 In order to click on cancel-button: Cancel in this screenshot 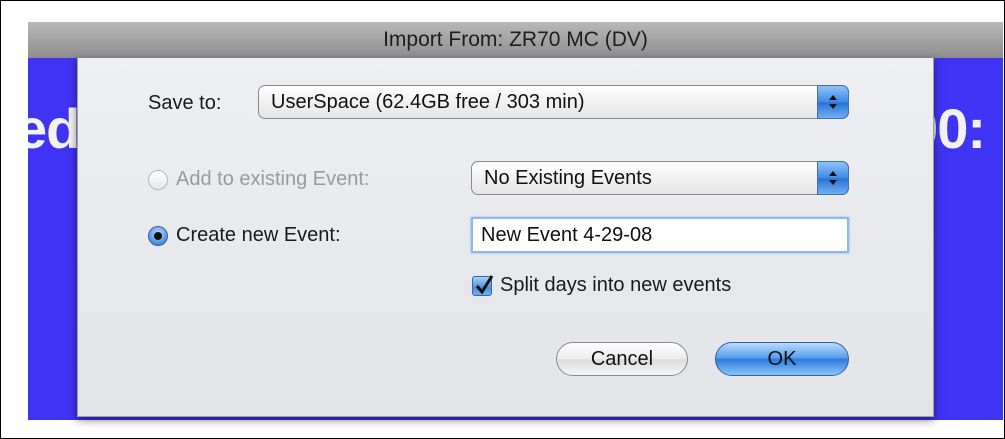, I will do `click(622, 359)`.